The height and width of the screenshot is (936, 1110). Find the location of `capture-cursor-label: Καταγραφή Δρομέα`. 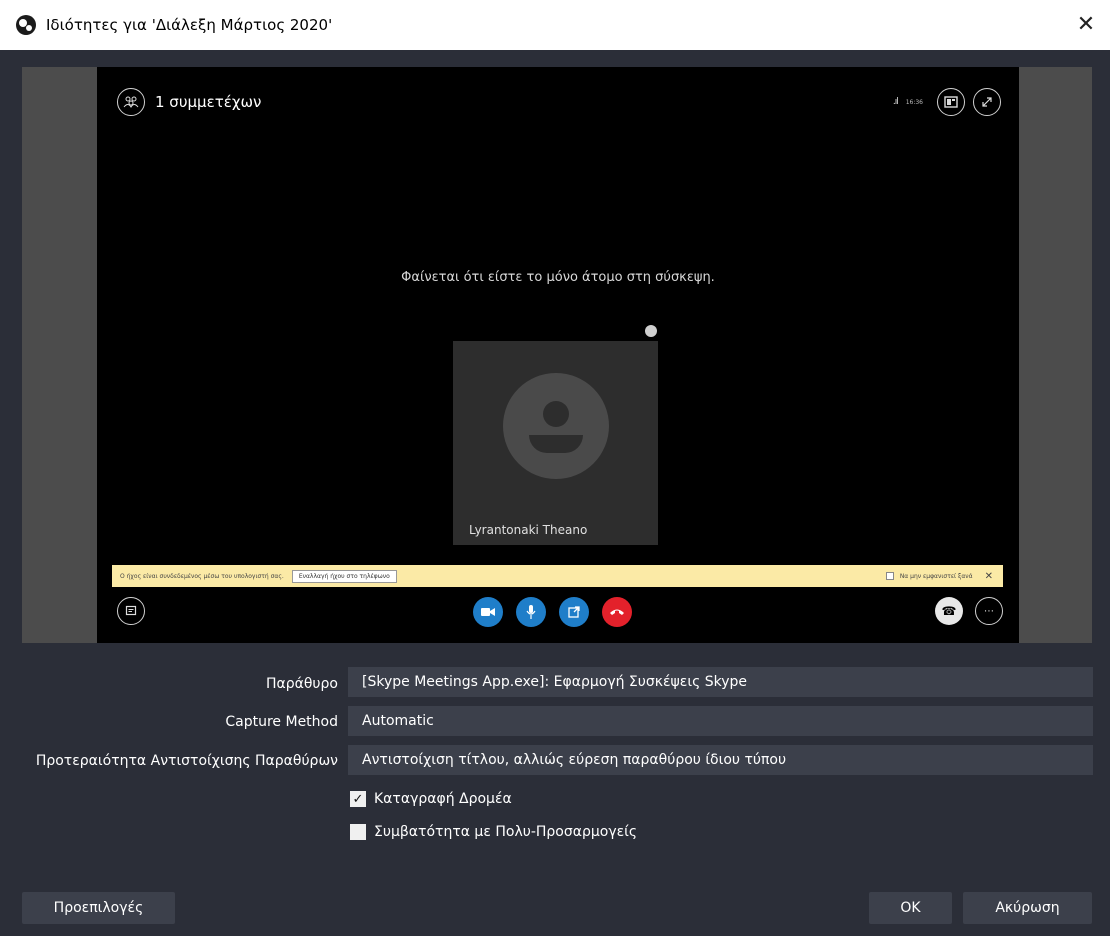

capture-cursor-label: Καταγραφή Δρομέα is located at coordinates (443, 799).